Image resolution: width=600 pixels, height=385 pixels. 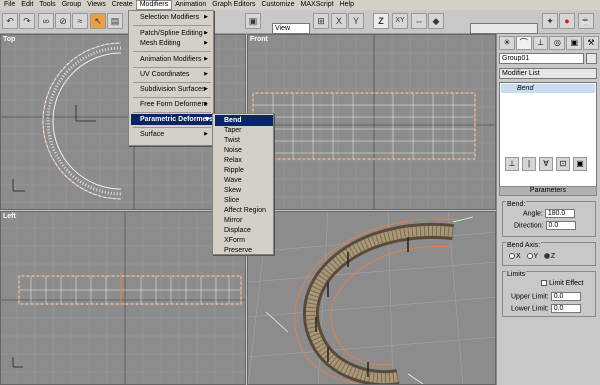 What do you see at coordinates (243, 250) in the screenshot?
I see `submenu-item-preserve: Preserve` at bounding box center [243, 250].